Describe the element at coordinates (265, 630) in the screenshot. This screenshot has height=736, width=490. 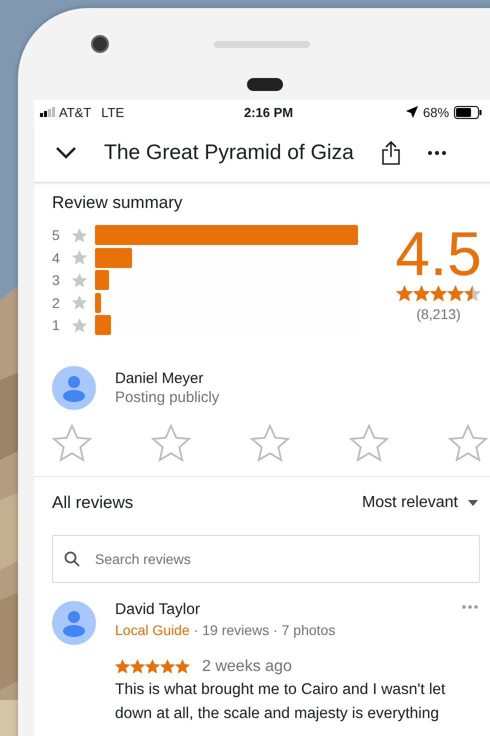
I see `reviewer-stats: · 19 reviews · 7 photos` at that location.